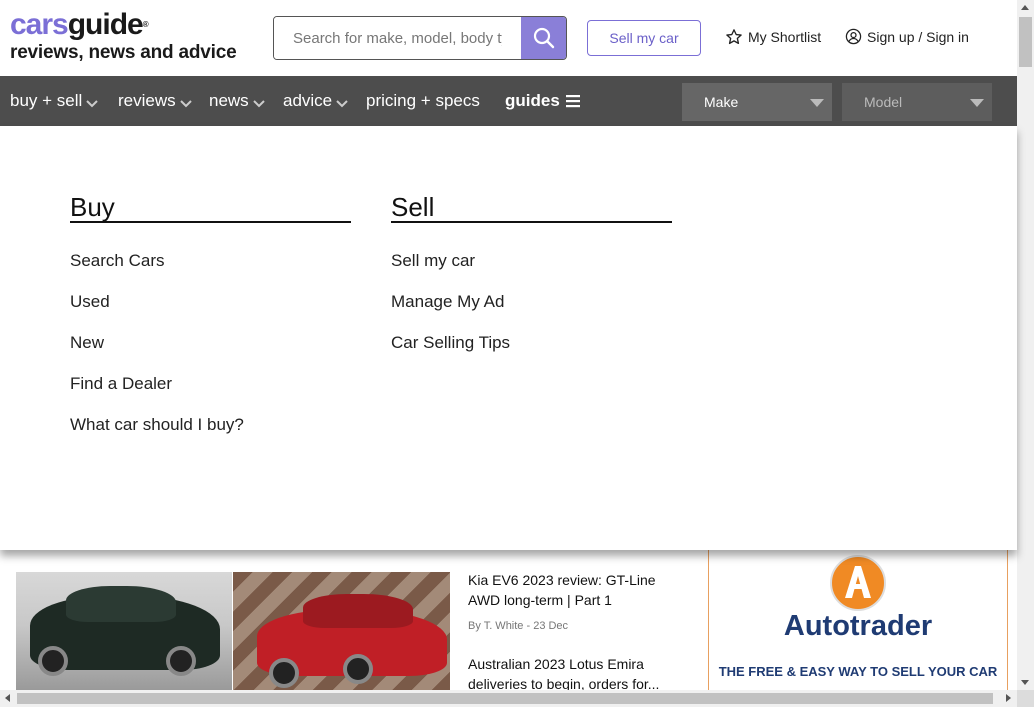  Describe the element at coordinates (210, 310) in the screenshot. I see `menu-link-used: Used` at that location.